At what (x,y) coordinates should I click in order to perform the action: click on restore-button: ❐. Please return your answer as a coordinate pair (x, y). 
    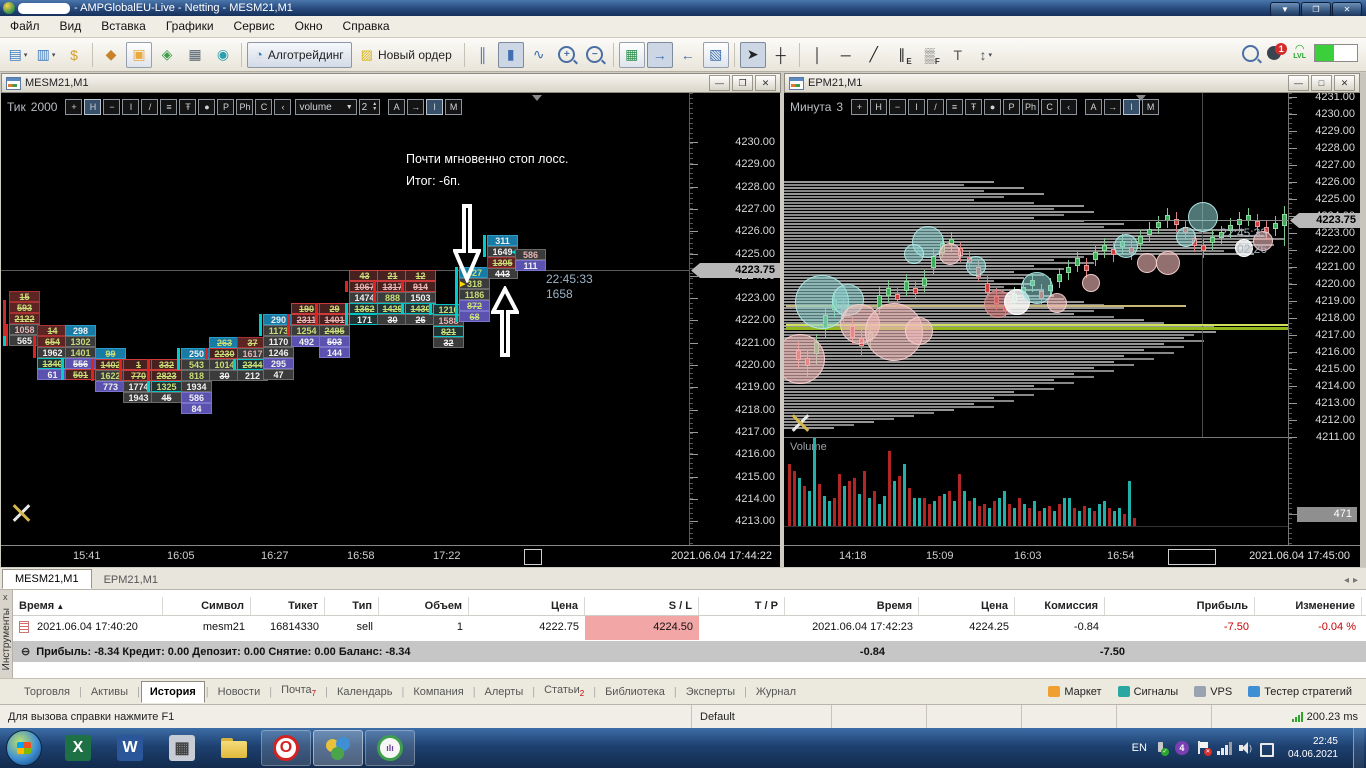
    Looking at the image, I should click on (1316, 9).